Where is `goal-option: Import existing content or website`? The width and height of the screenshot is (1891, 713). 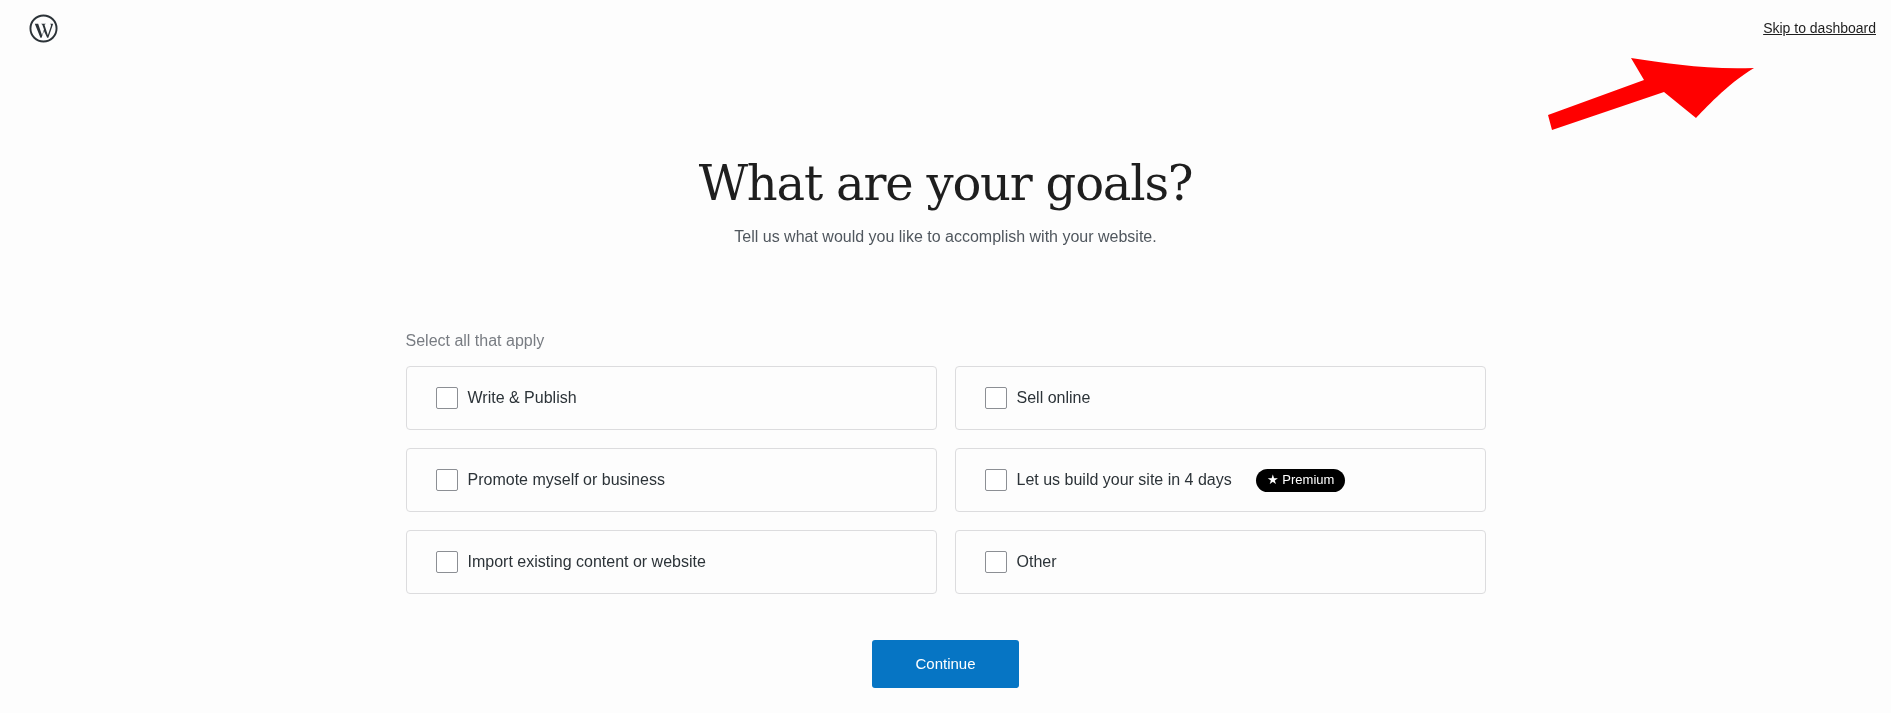 goal-option: Import existing content or website is located at coordinates (671, 562).